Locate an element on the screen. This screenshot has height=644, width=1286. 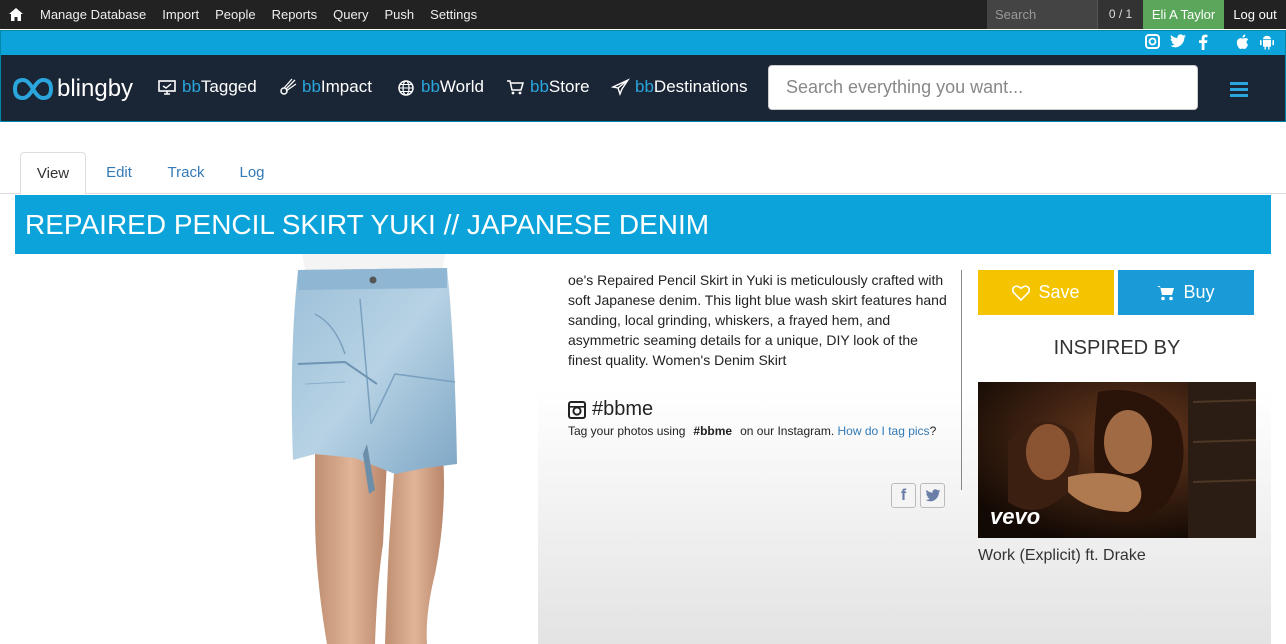
nav-label: Destinations is located at coordinates (700, 86).